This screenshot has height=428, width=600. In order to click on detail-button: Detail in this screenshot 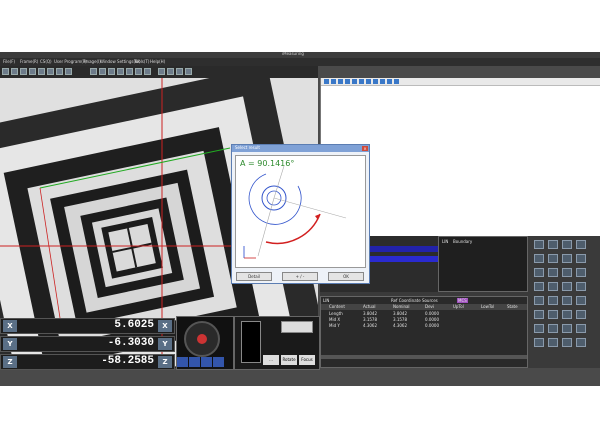, I will do `click(254, 276)`.